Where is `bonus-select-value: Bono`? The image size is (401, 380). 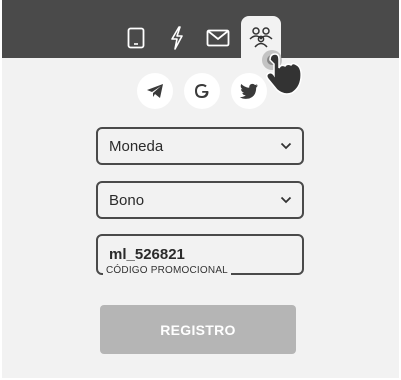
bonus-select-value: Bono is located at coordinates (127, 200).